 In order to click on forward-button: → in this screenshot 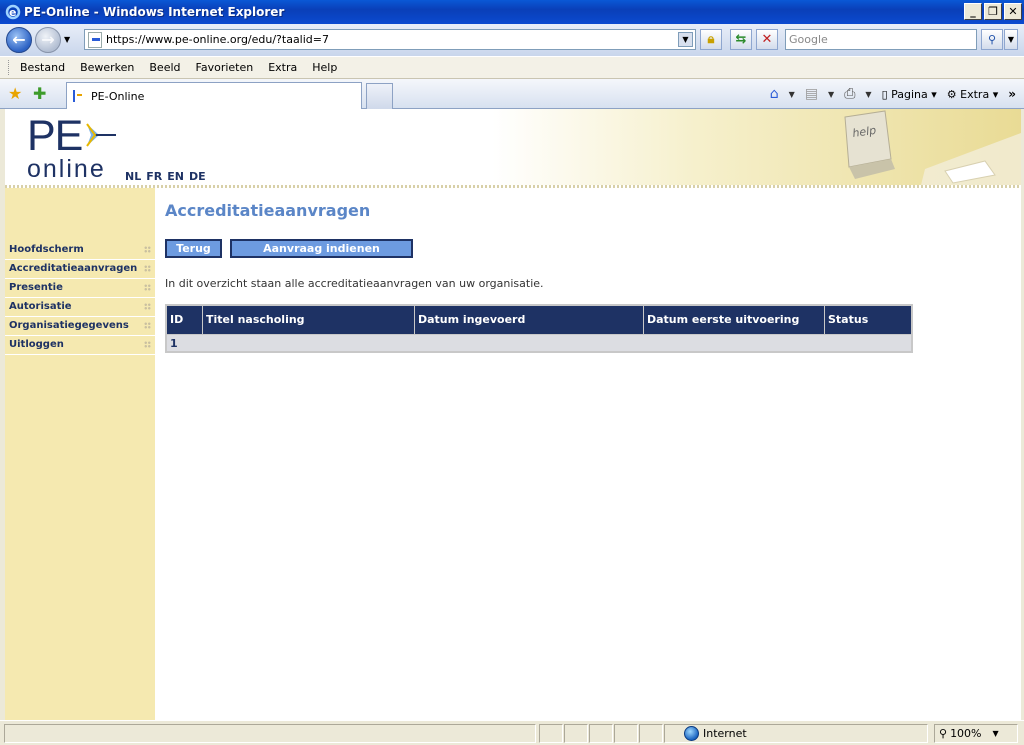, I will do `click(48, 40)`.